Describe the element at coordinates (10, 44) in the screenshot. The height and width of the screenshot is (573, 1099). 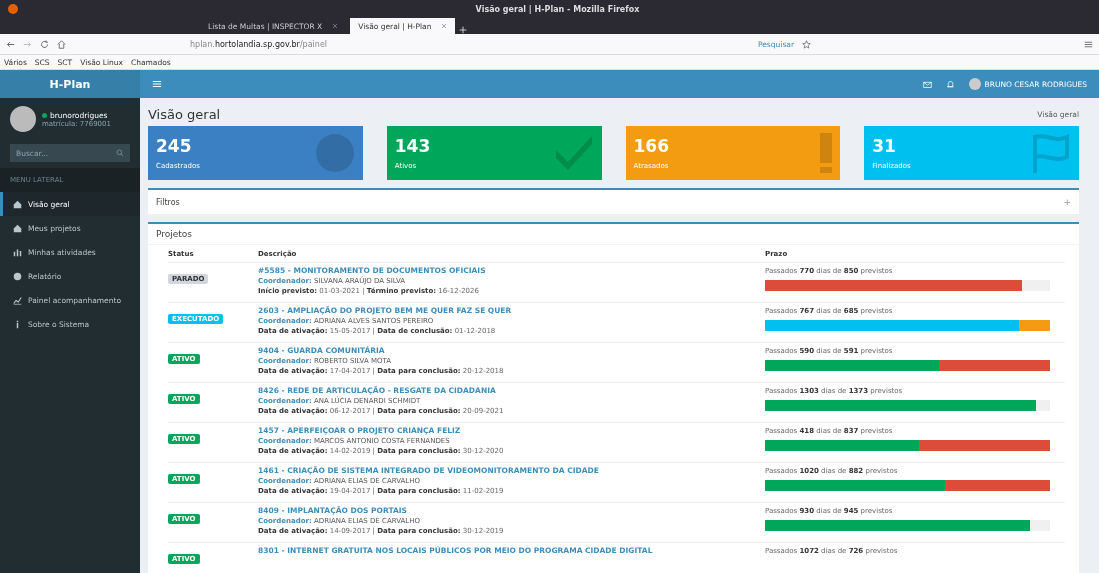
I see `back-arrow-icon` at that location.